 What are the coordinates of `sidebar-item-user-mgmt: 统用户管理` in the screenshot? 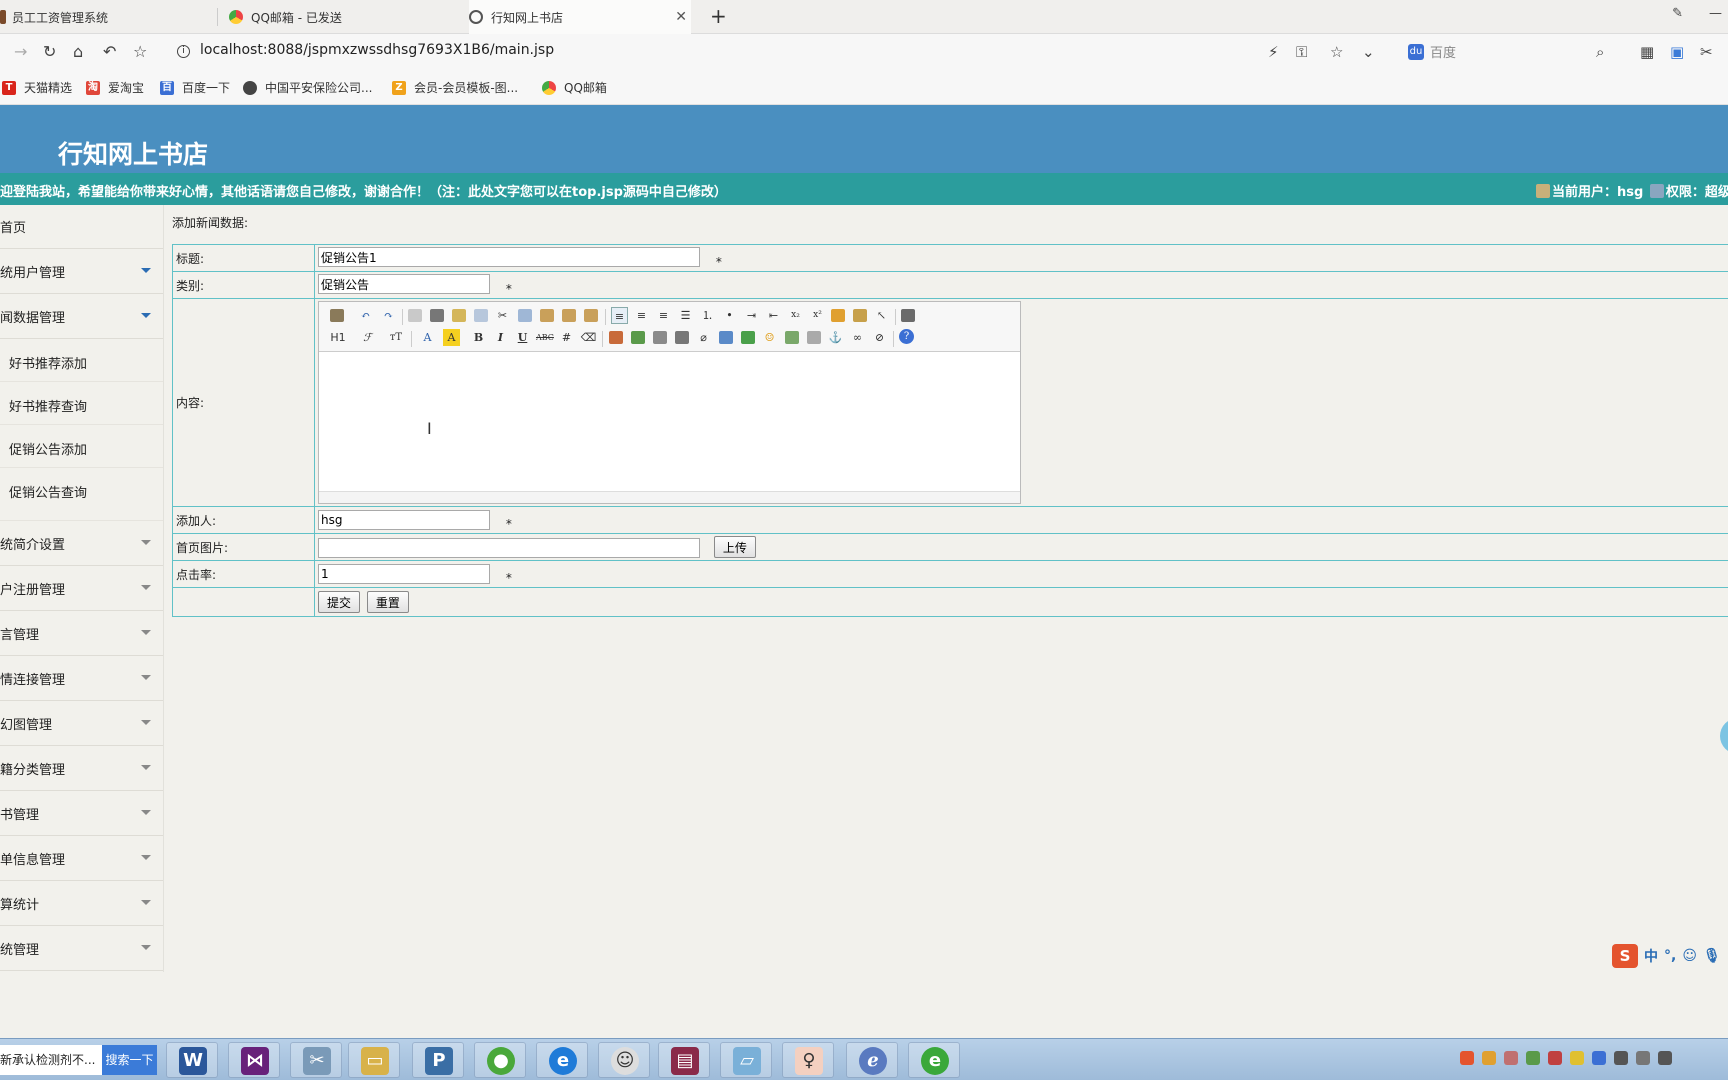 It's located at (81, 271).